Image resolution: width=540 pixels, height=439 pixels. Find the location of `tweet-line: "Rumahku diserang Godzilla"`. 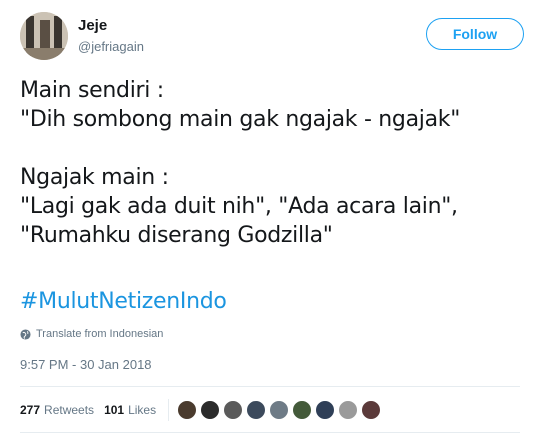

tweet-line: "Rumahku diserang Godzilla" is located at coordinates (176, 235).